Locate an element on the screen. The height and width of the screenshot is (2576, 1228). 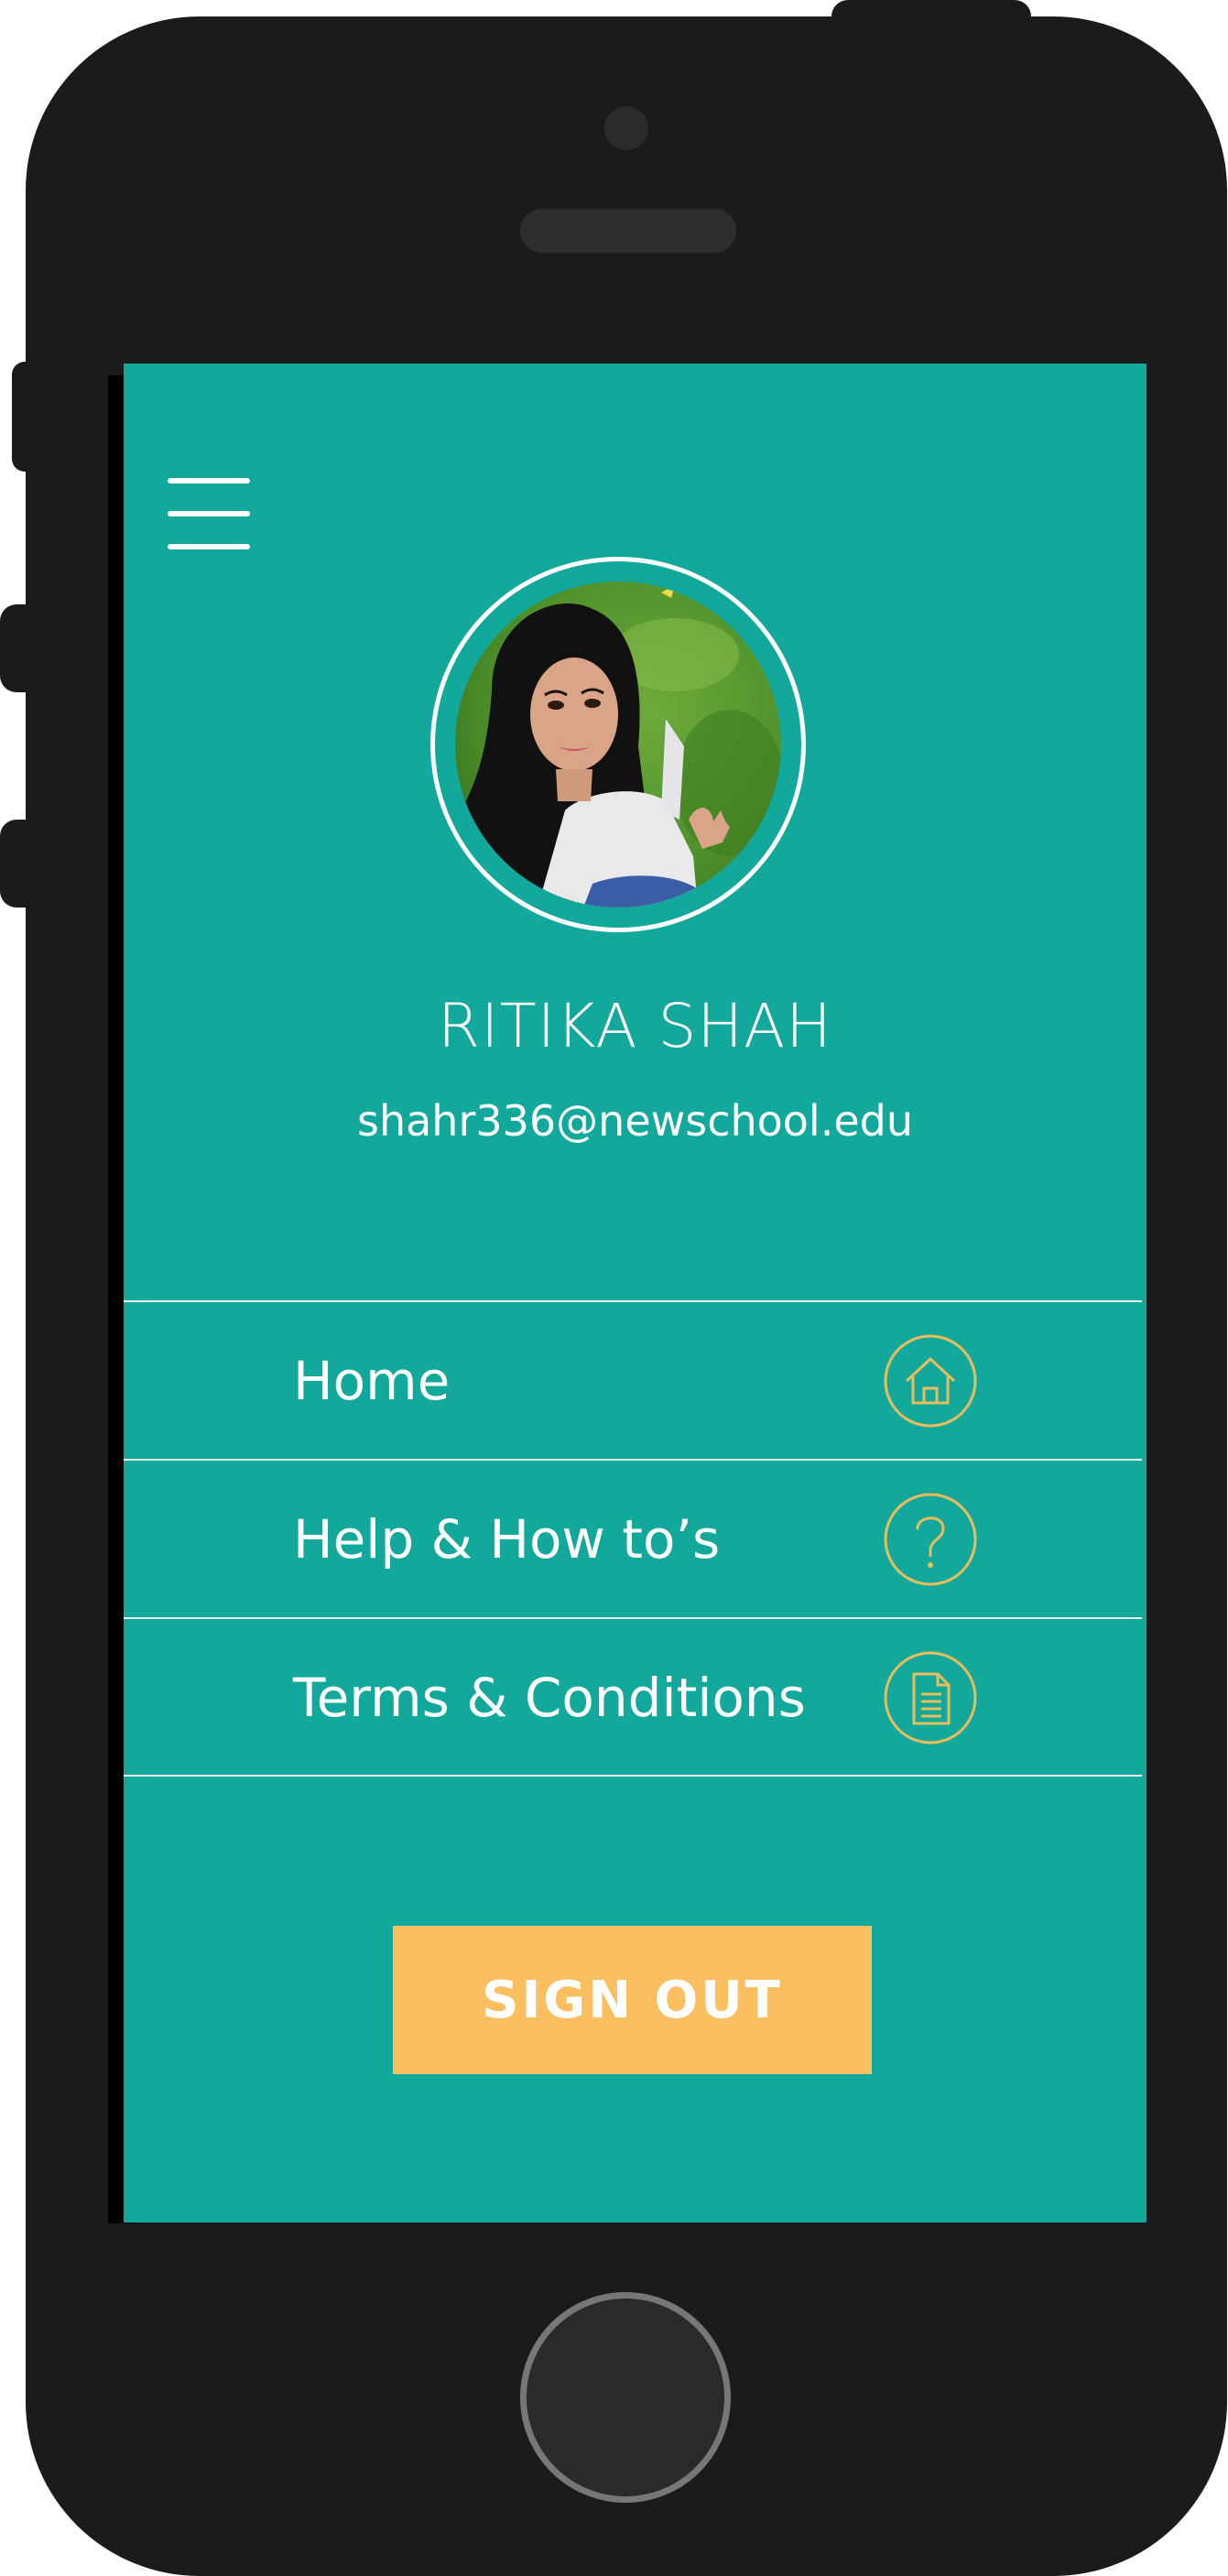
menu-item-help: Help & How to’s is located at coordinates (633, 1539).